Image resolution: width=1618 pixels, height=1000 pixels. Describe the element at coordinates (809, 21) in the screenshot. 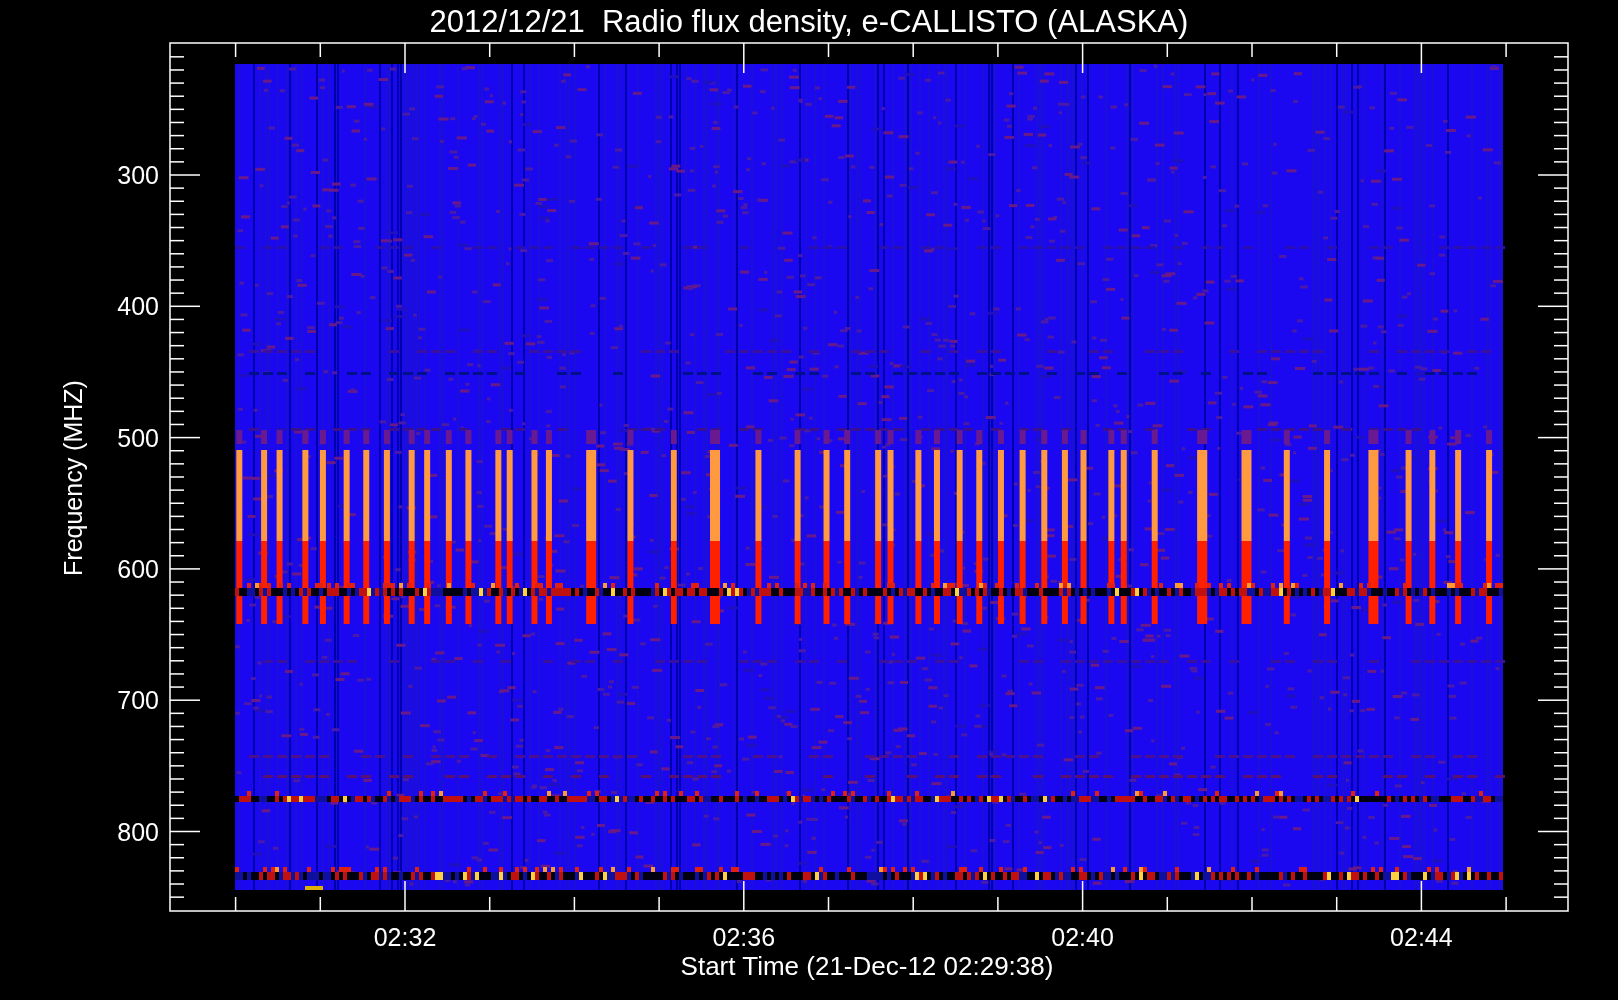

I see `chart-title: 2012/12/21 Radio flux density, e-CALLISTO (ALASKA)` at that location.